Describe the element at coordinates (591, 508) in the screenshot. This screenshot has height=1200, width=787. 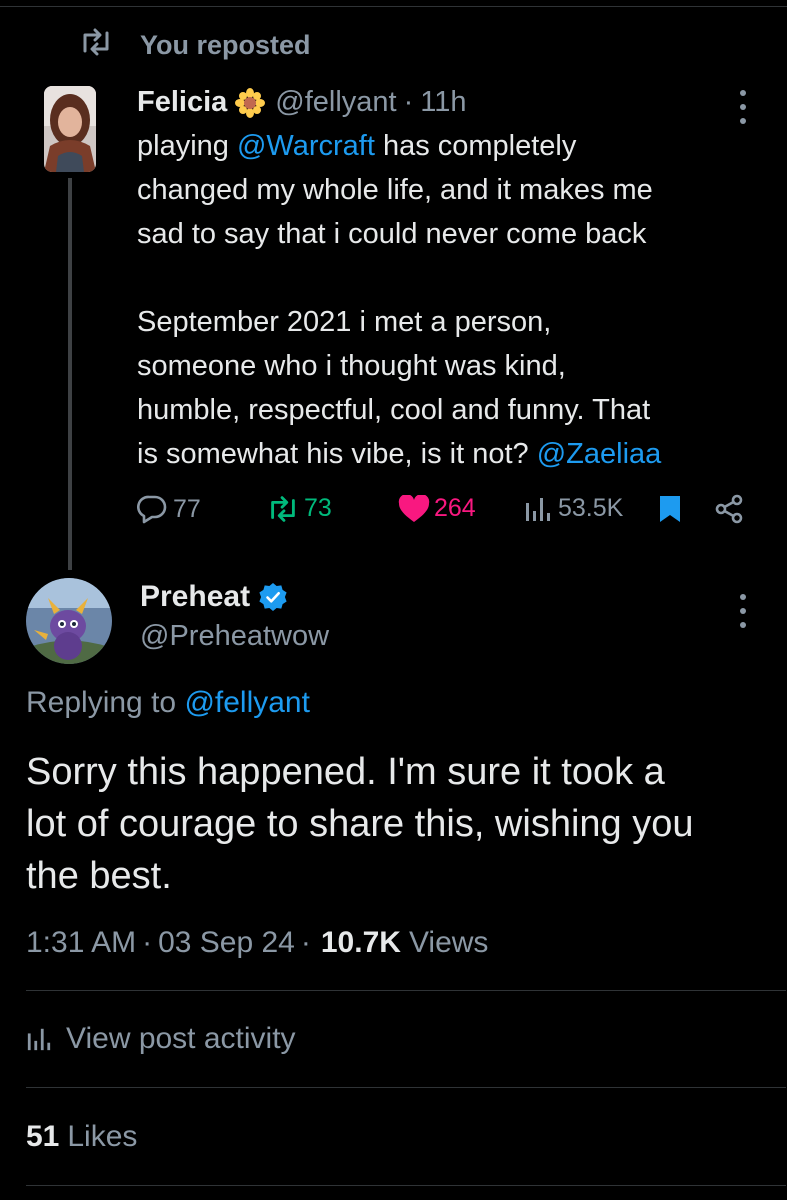
I see `views-count: 53.5K` at that location.